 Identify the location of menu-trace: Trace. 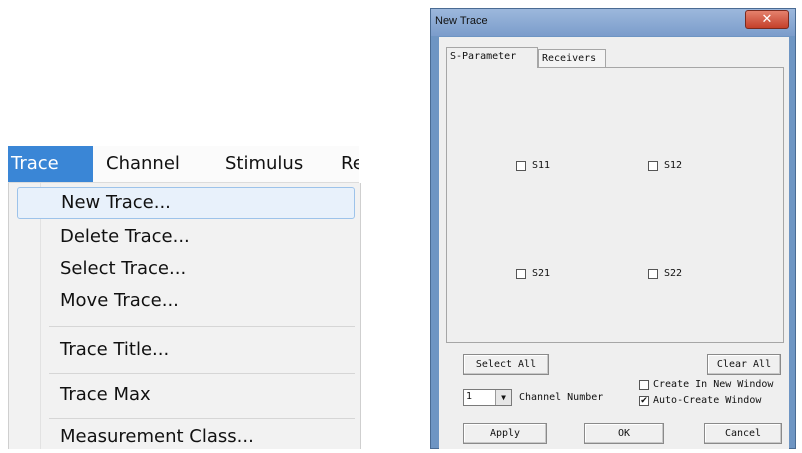
(50, 164).